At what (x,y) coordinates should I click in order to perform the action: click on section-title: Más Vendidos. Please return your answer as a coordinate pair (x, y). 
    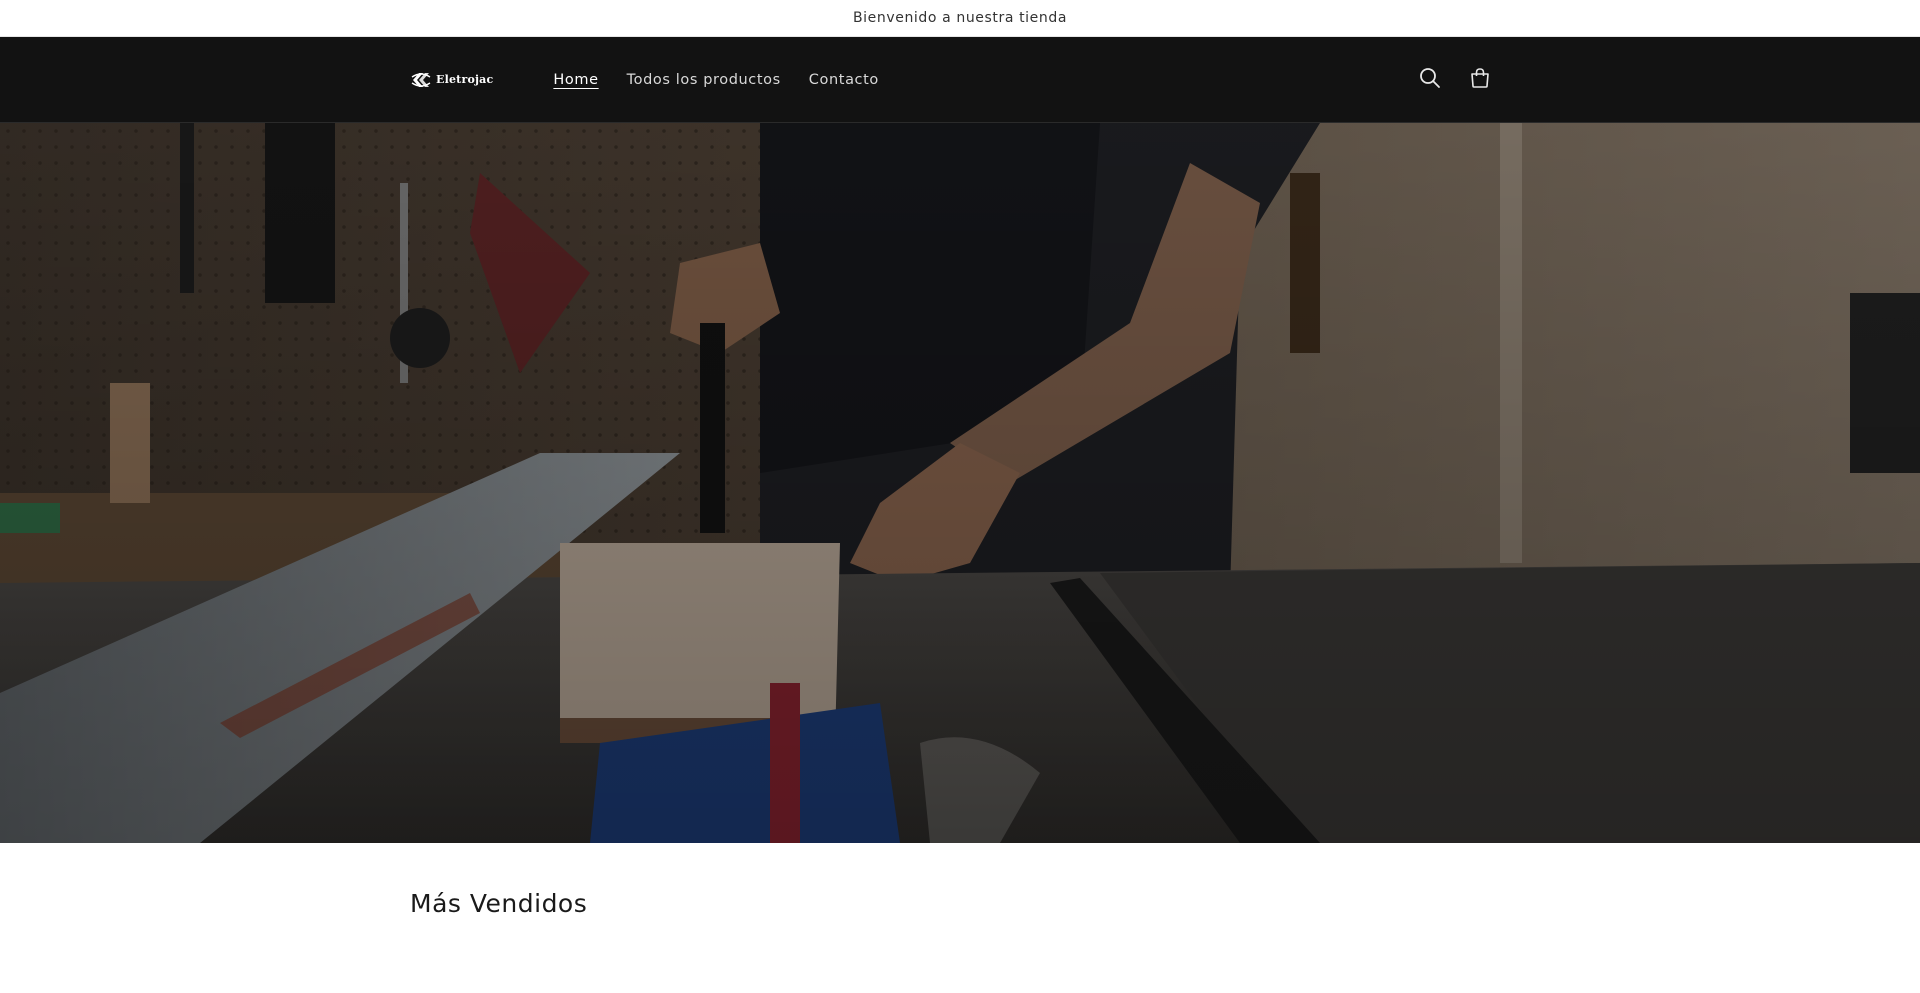
    Looking at the image, I should click on (499, 903).